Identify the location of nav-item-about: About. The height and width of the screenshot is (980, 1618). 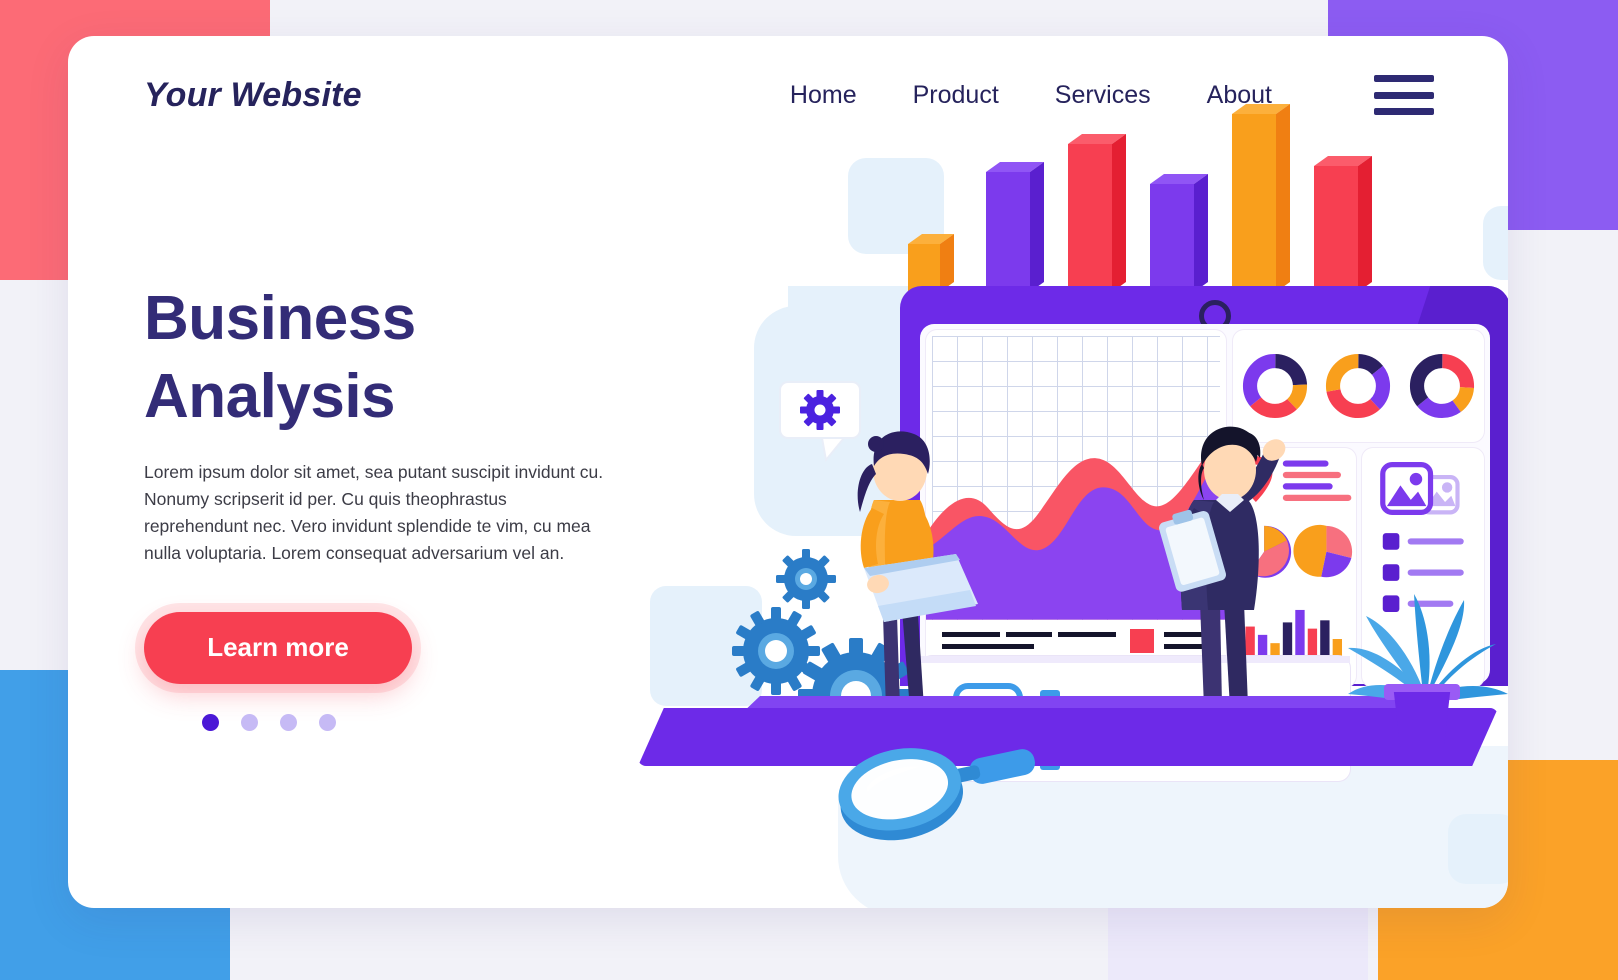
(1239, 95).